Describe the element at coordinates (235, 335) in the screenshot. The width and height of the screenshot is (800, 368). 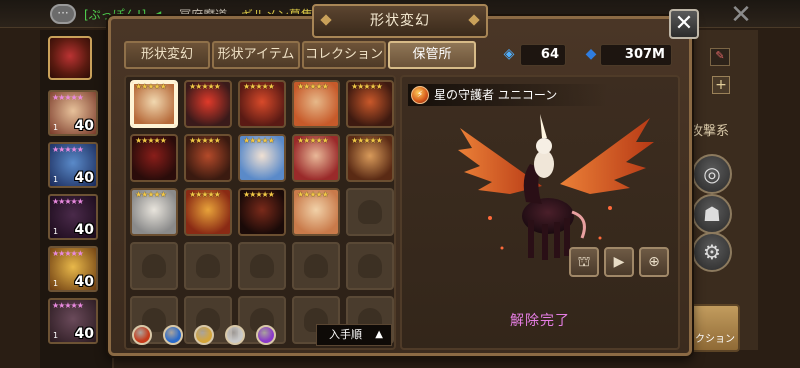
I see `light-filter-icon` at that location.